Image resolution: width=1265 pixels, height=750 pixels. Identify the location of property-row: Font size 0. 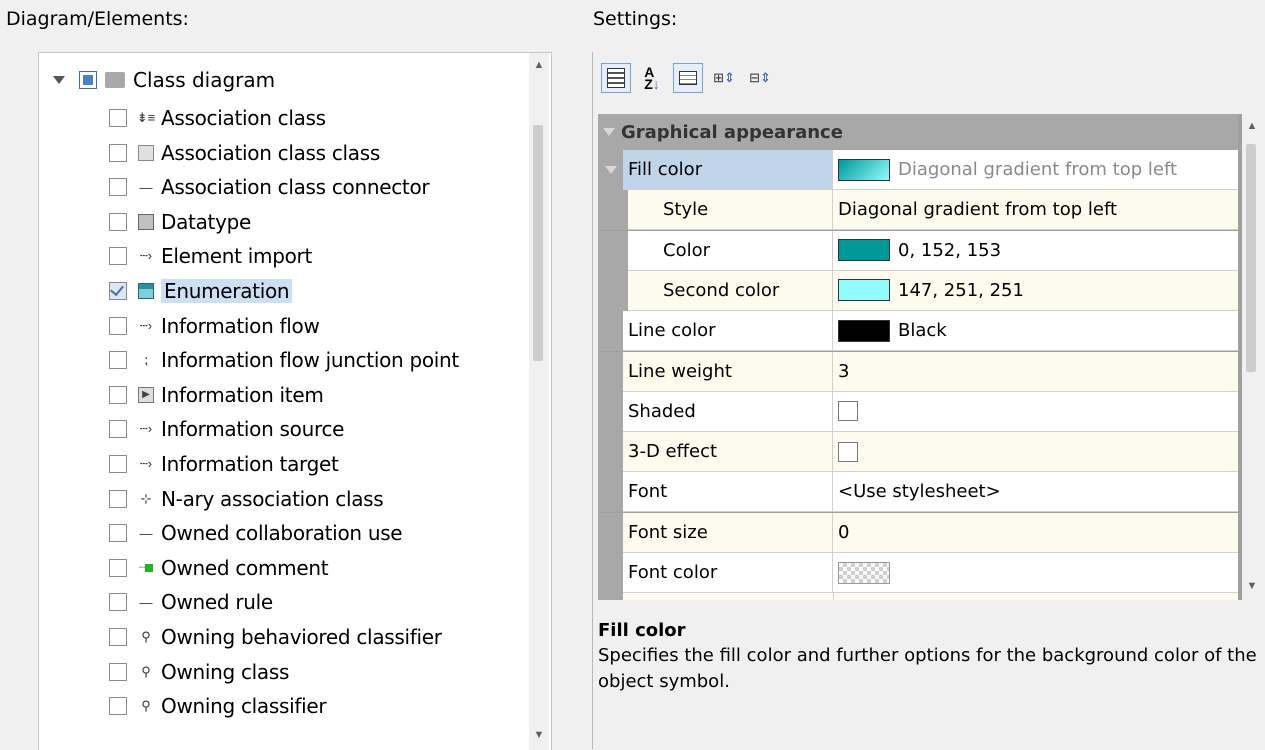
(918, 532).